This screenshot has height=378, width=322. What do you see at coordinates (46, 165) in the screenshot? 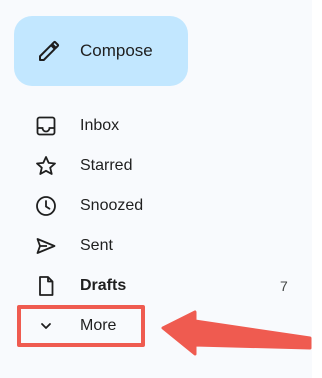
I see `star-icon` at bounding box center [46, 165].